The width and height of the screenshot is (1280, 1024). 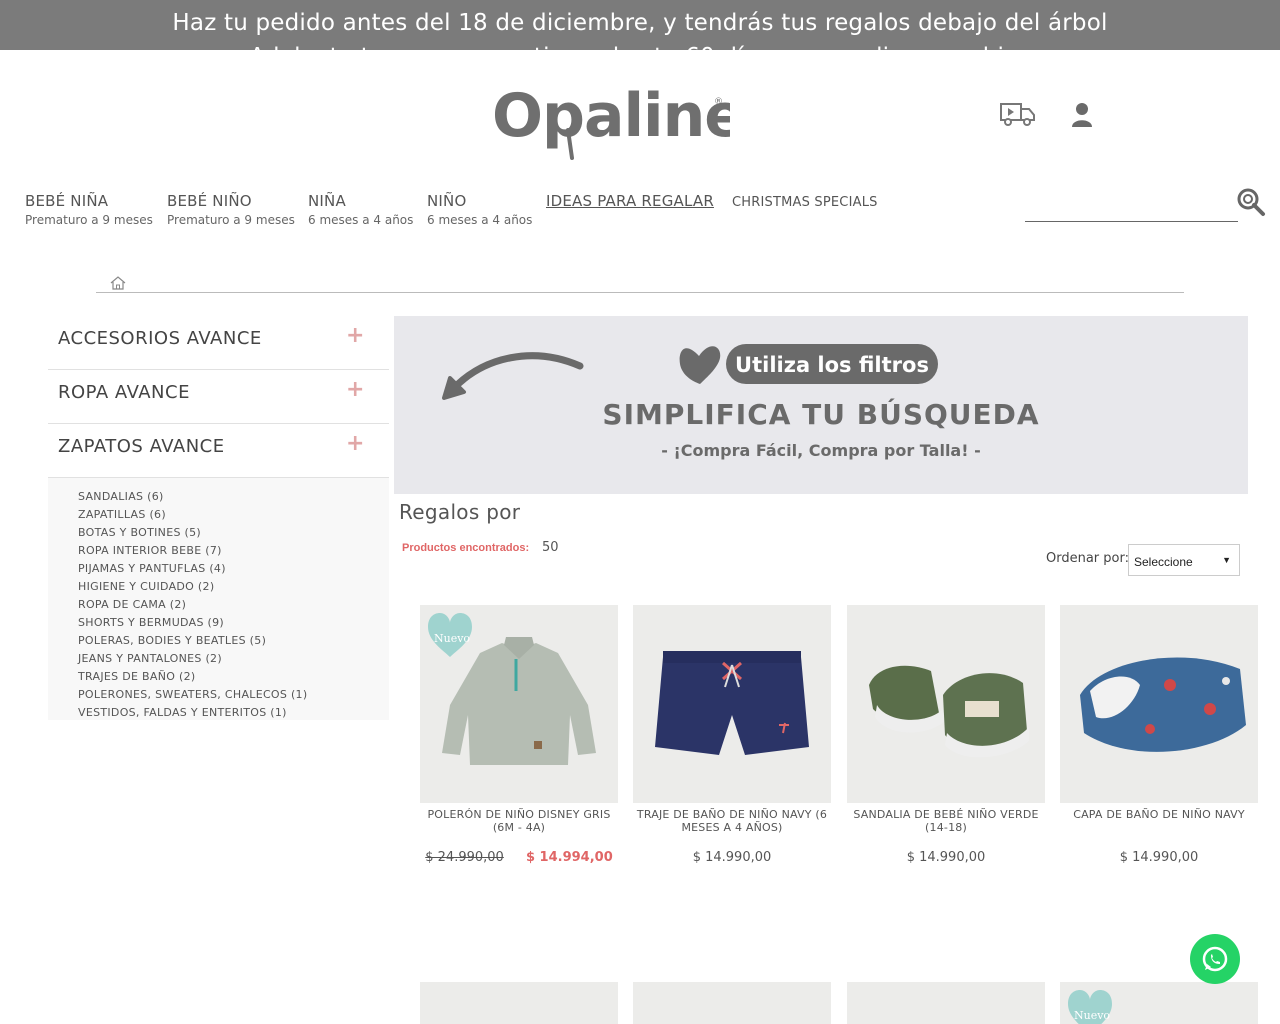 What do you see at coordinates (832, 365) in the screenshot?
I see `banner-pill-text: Utiliza los filtros` at bounding box center [832, 365].